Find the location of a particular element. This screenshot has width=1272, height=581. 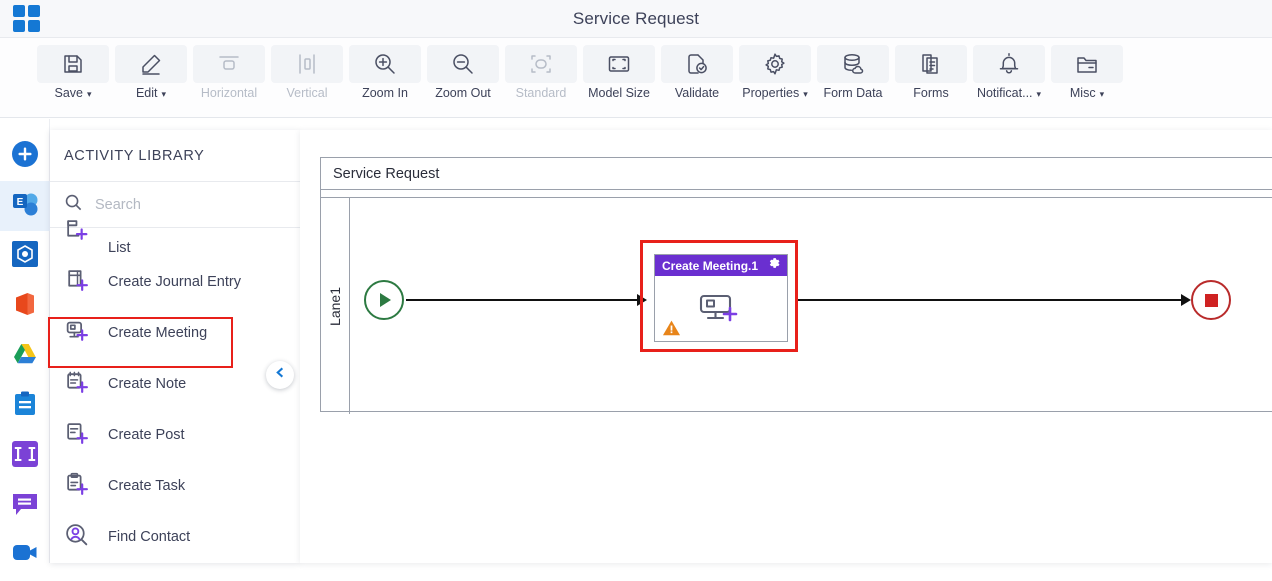

office-icon is located at coordinates (25, 306).